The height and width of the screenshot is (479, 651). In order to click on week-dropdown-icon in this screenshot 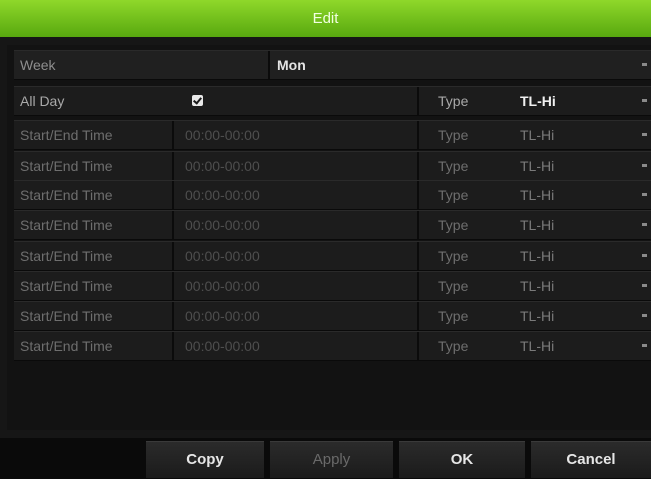, I will do `click(644, 64)`.